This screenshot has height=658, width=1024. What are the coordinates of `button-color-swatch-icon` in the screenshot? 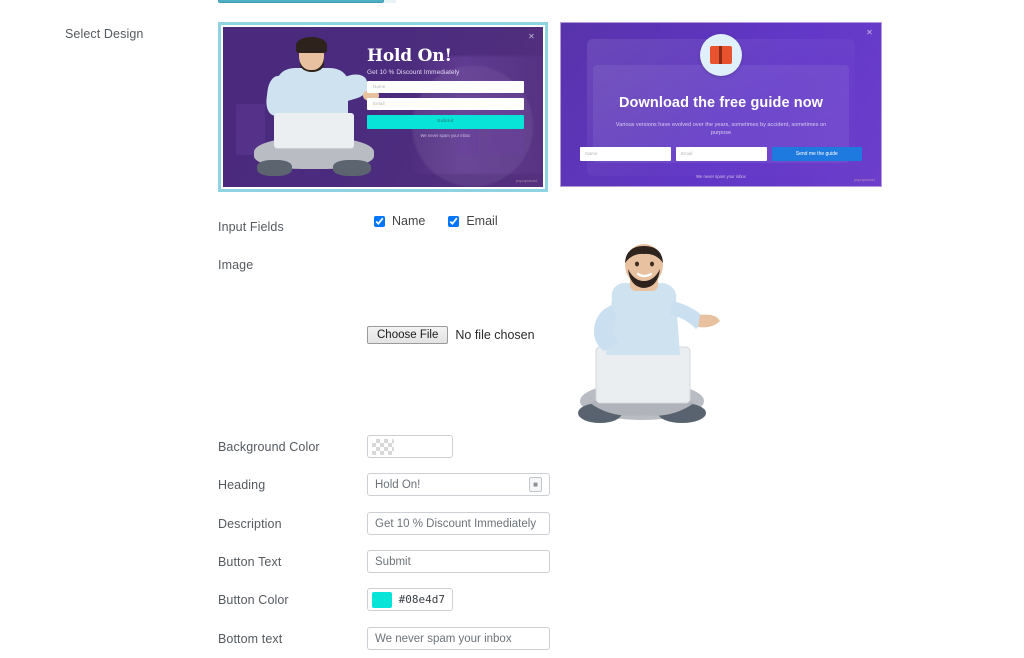 It's located at (382, 599).